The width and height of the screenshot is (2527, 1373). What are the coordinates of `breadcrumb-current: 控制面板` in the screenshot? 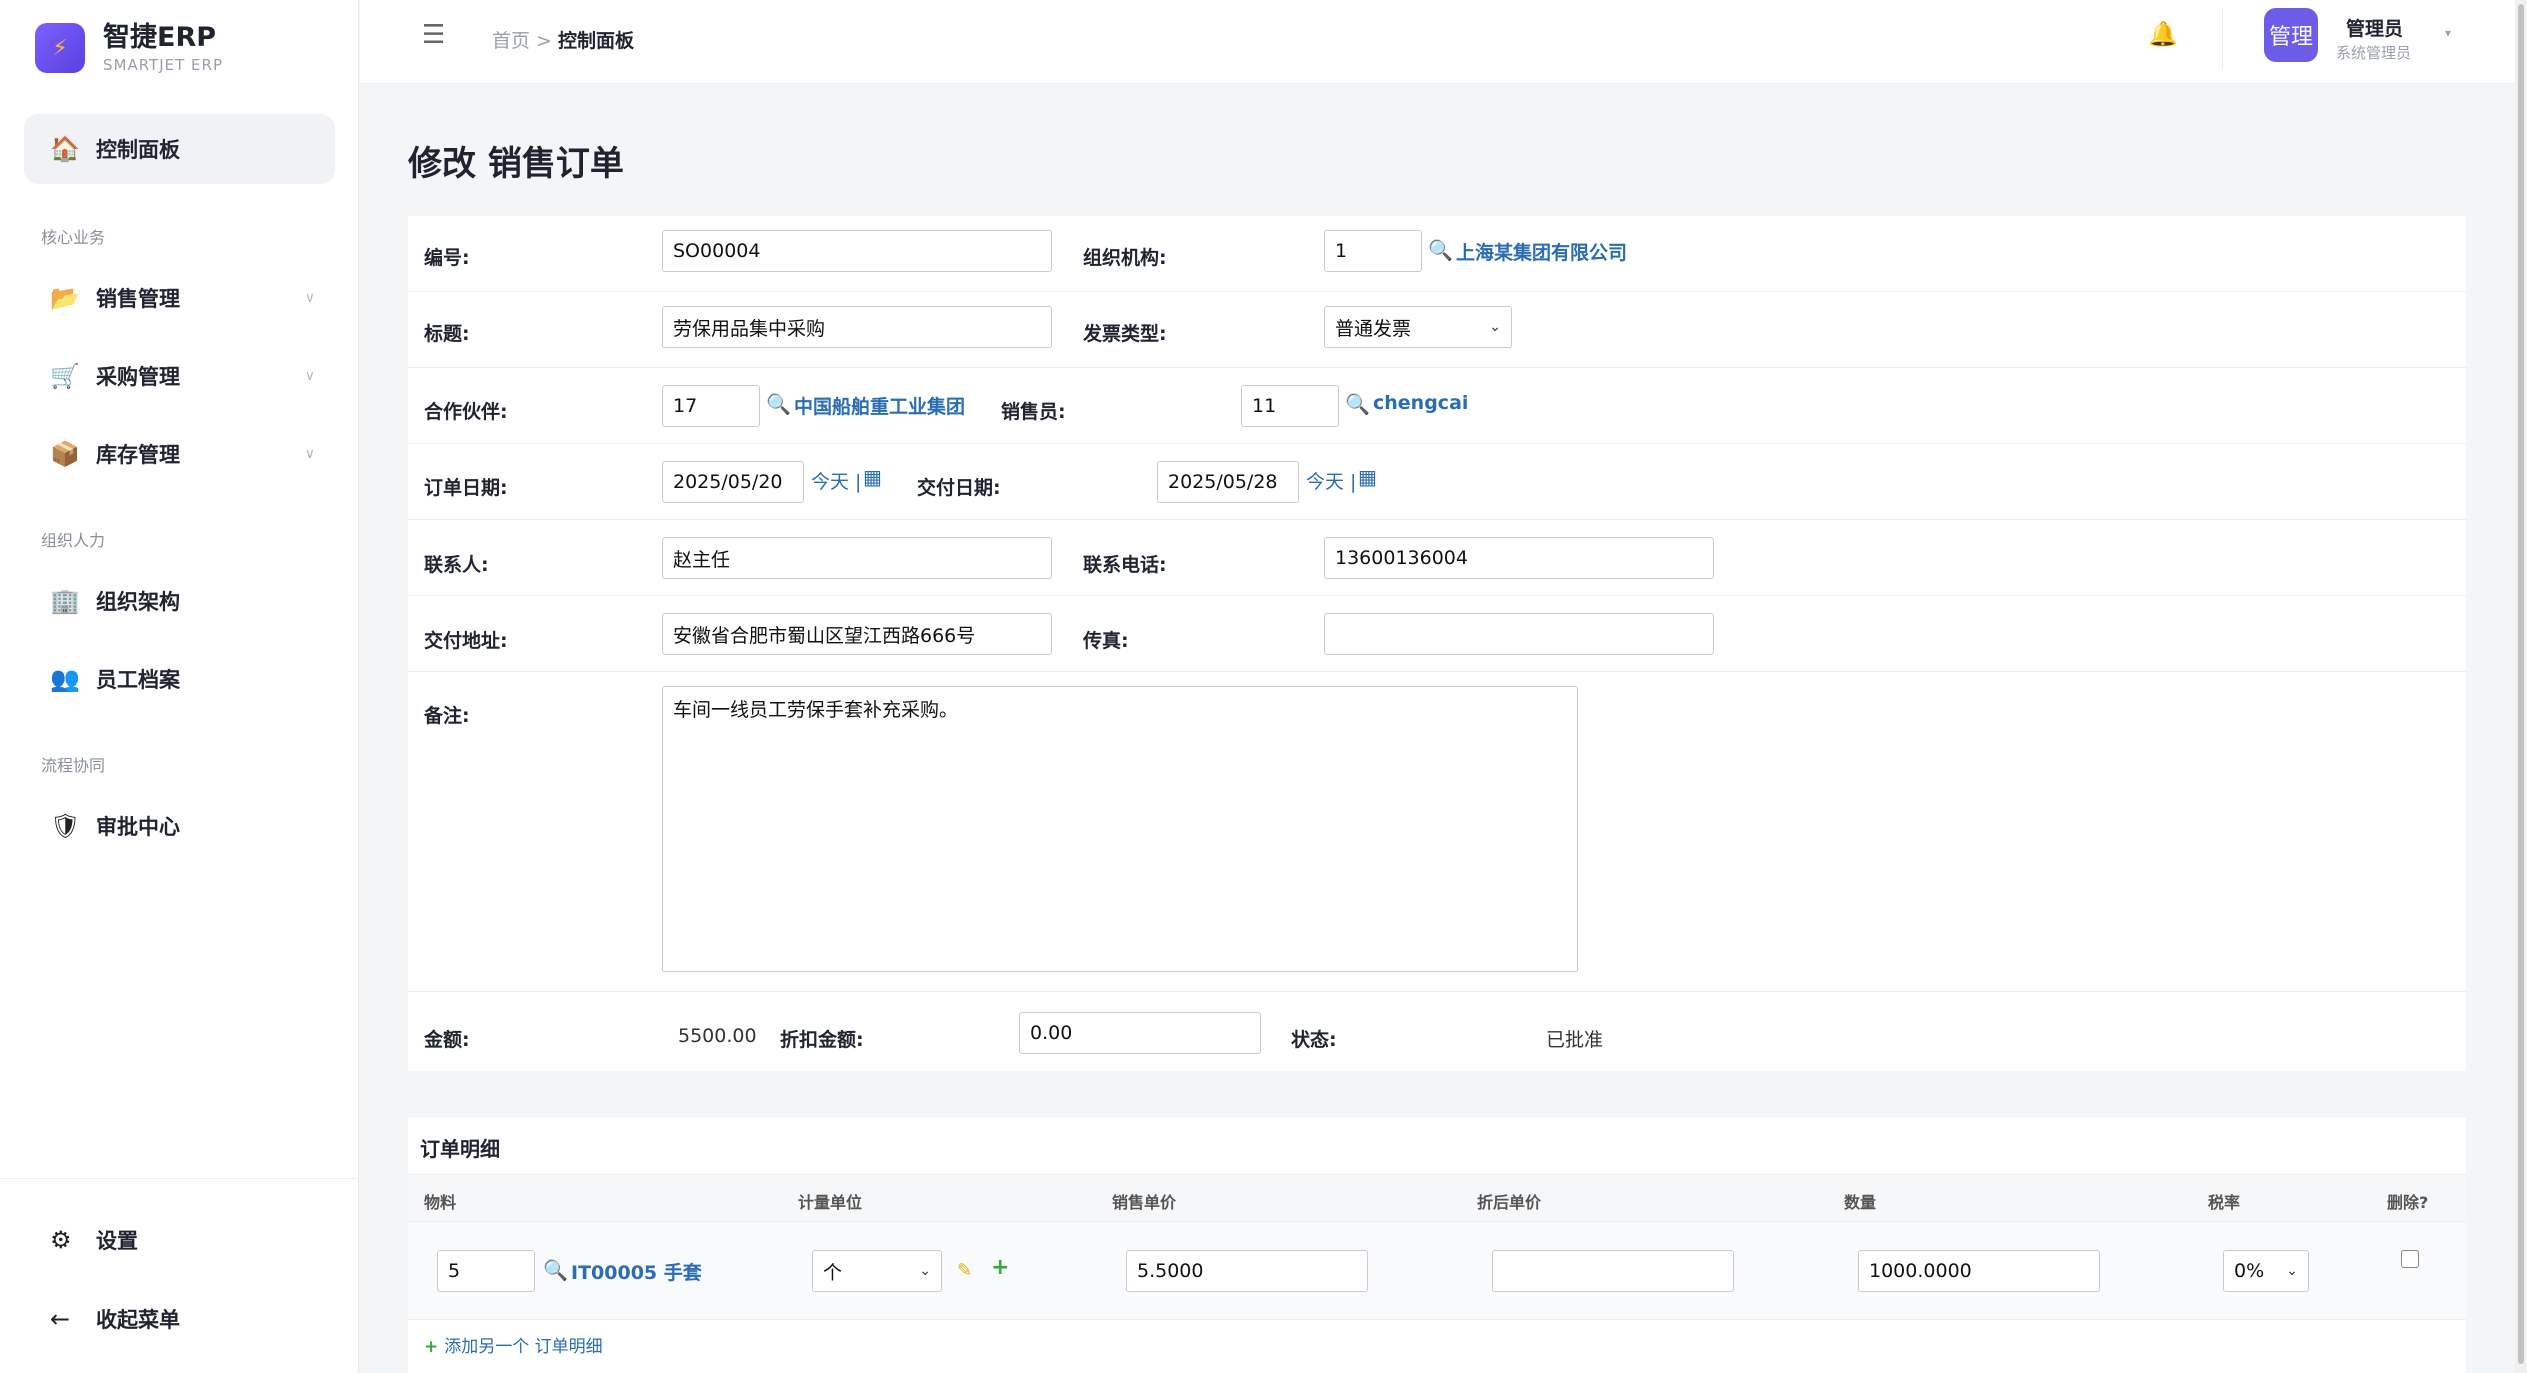 It's located at (596, 41).